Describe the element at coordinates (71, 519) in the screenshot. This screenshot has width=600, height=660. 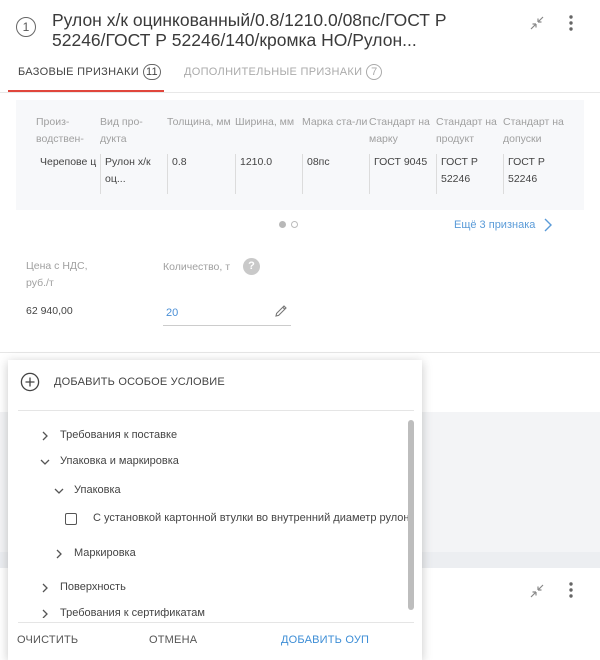
I see `checkbox` at that location.